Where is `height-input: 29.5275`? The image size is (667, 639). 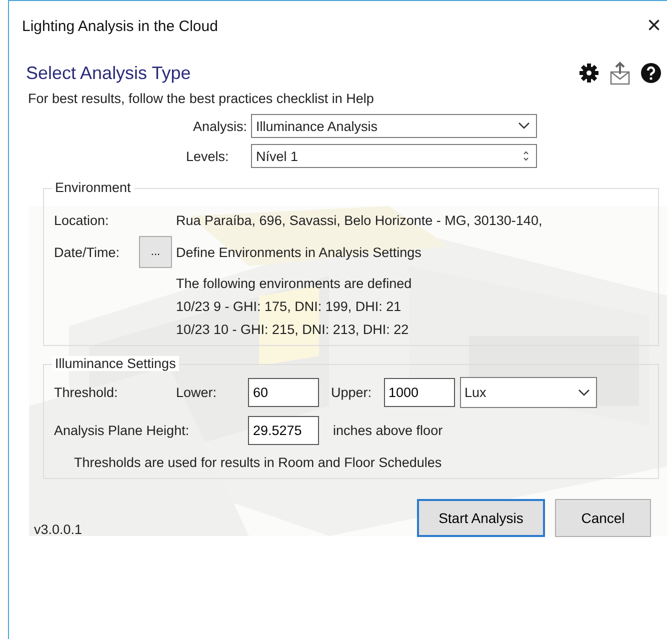 height-input: 29.5275 is located at coordinates (283, 430).